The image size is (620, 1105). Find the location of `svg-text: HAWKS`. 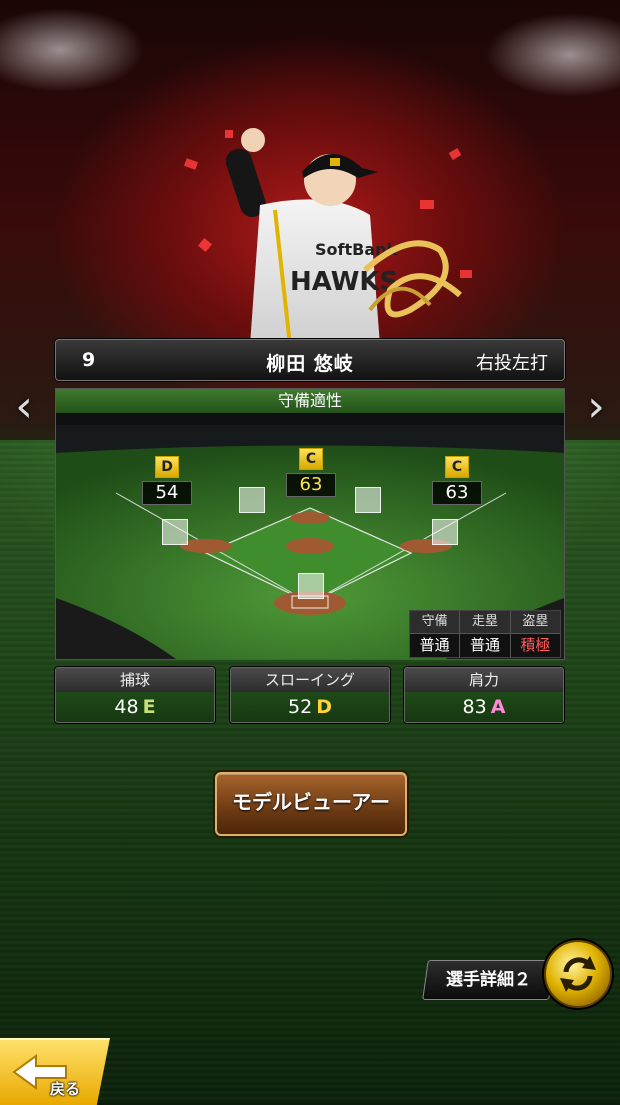

svg-text: HAWKS is located at coordinates (344, 282).